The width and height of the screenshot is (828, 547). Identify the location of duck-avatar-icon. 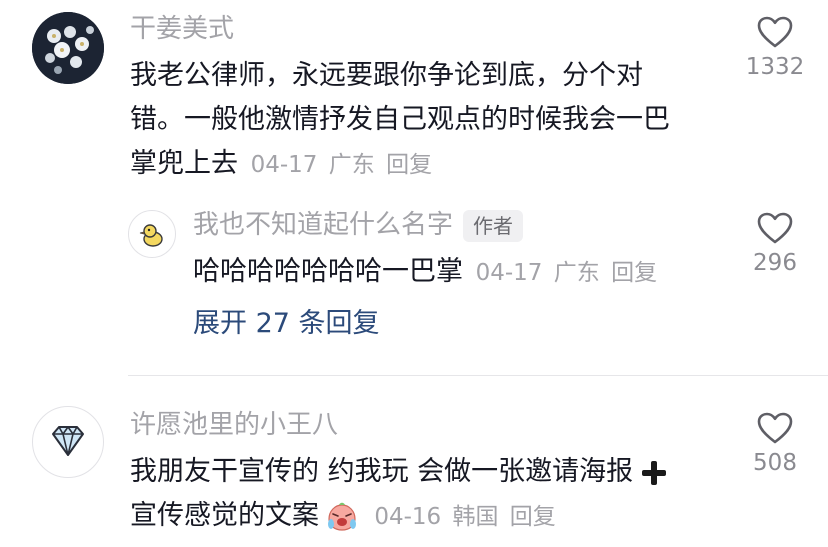
(151, 235).